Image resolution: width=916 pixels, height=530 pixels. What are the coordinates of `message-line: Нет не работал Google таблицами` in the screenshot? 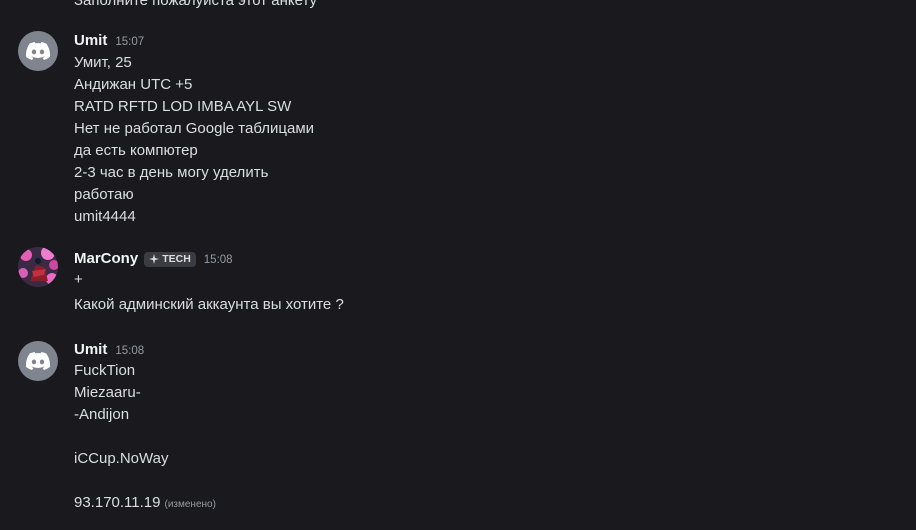 It's located at (194, 128).